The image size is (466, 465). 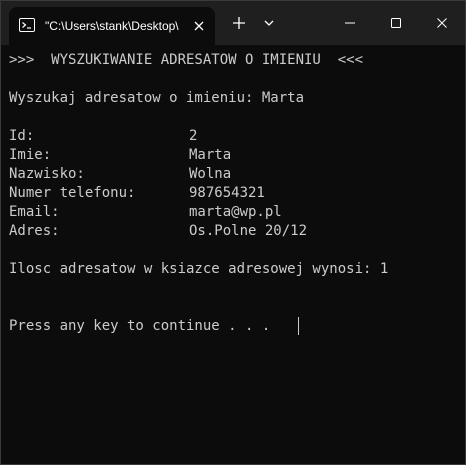 What do you see at coordinates (30, 155) in the screenshot?
I see `record-label-first-name: Imie:` at bounding box center [30, 155].